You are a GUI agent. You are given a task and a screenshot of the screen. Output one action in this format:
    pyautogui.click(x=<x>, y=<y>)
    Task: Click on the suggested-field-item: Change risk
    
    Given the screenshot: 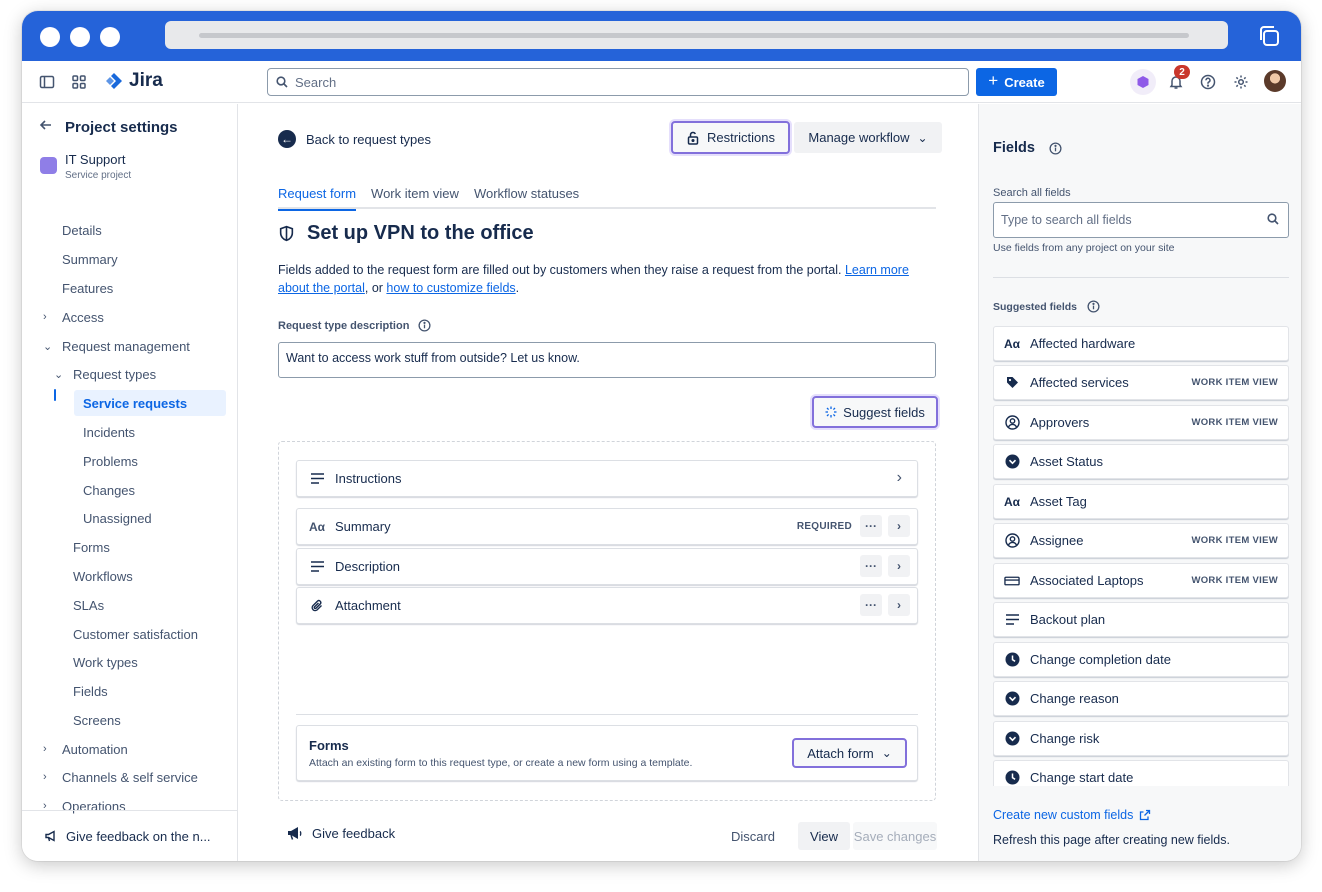 What is the action you would take?
    pyautogui.click(x=1141, y=738)
    